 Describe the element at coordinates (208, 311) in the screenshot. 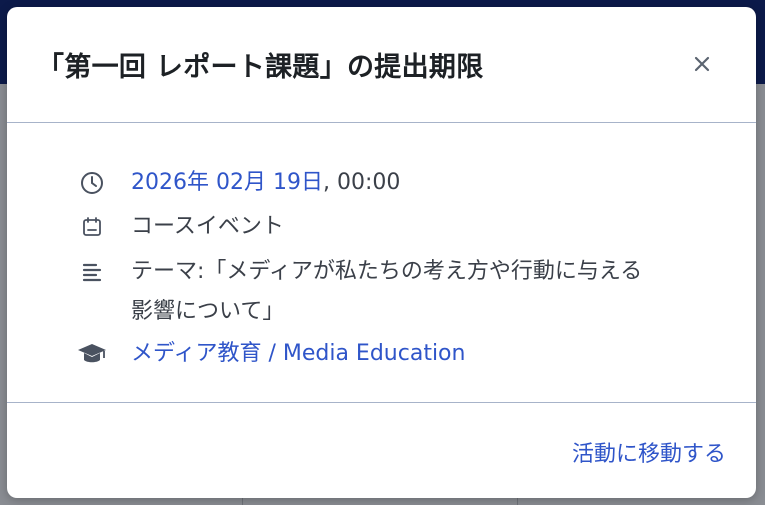

I see `event-description-line: 影響について」` at that location.